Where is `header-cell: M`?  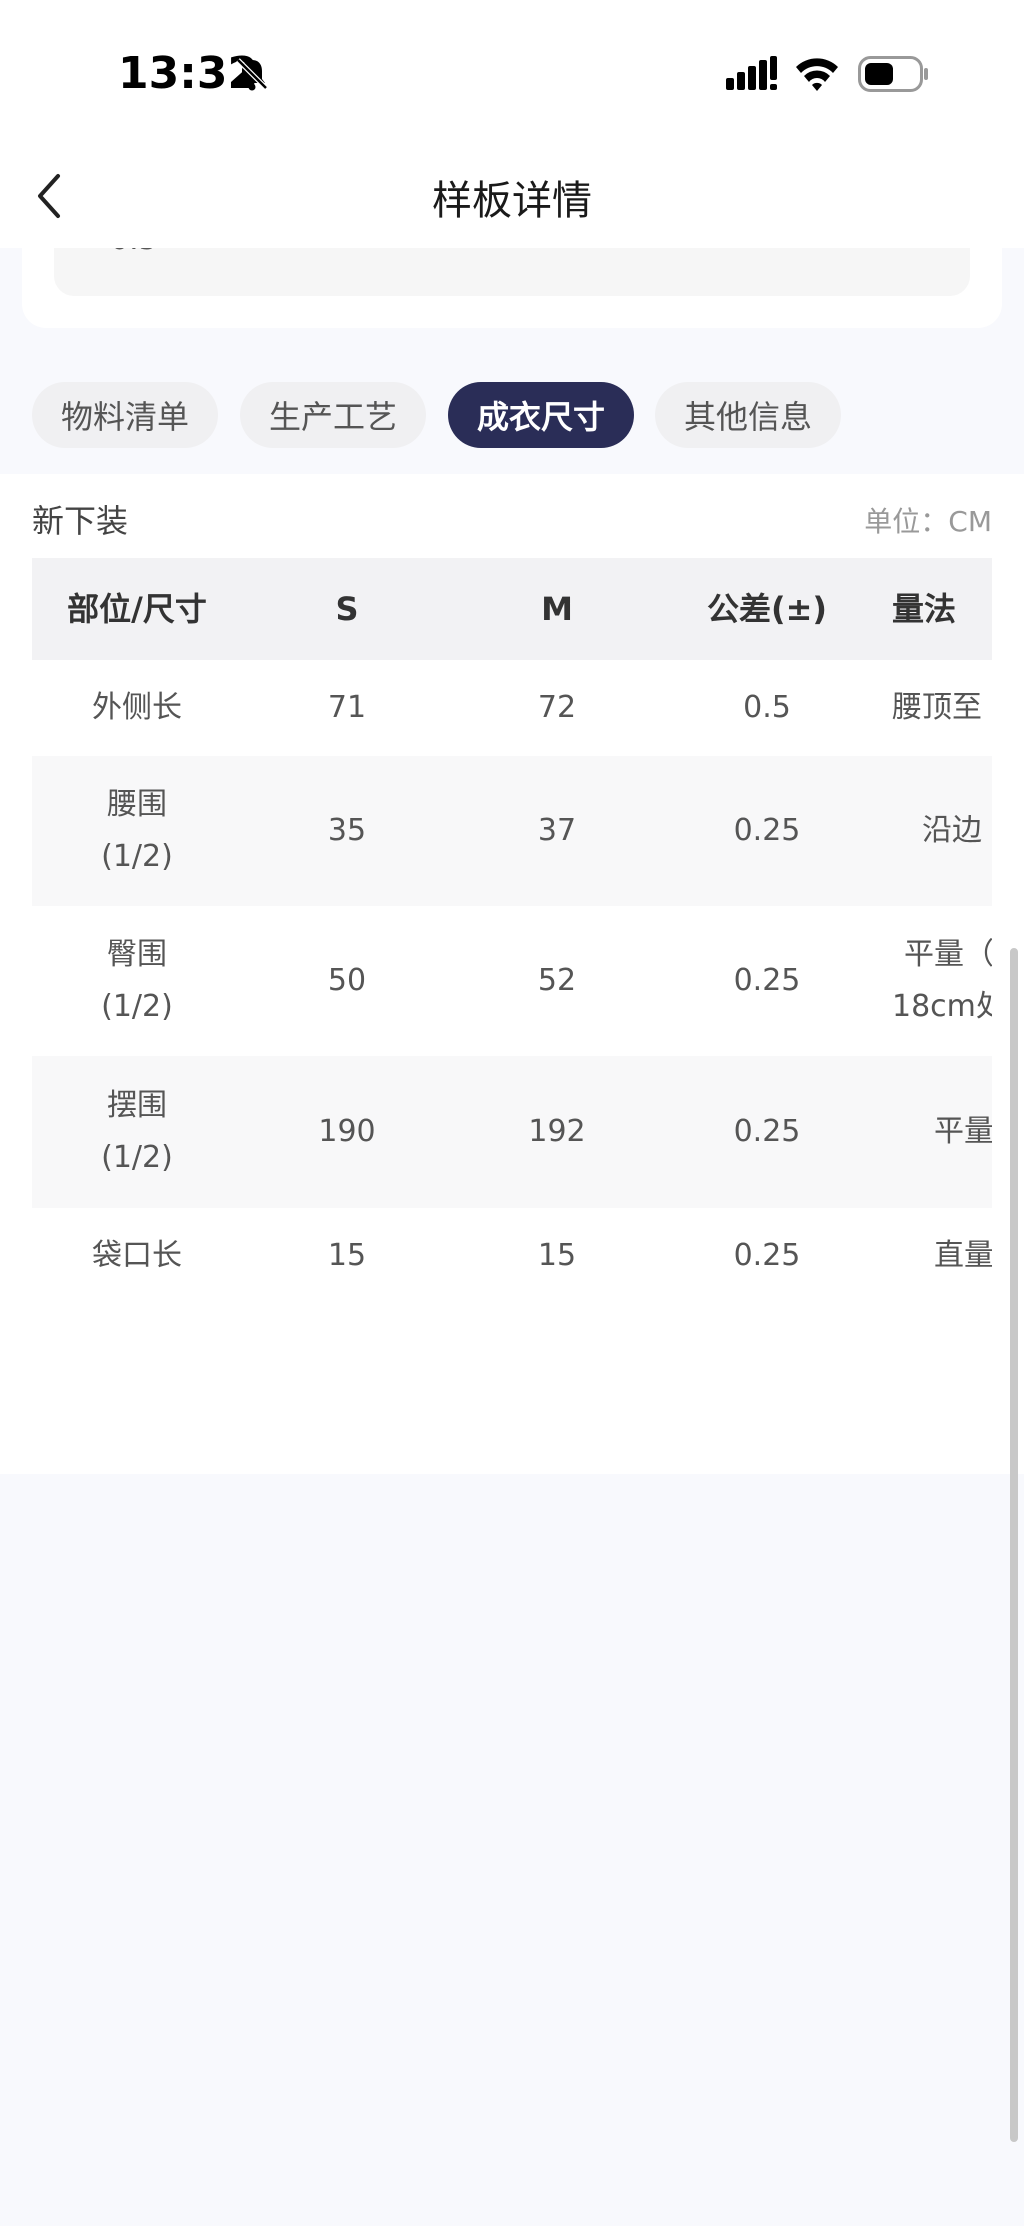
header-cell: M is located at coordinates (557, 609).